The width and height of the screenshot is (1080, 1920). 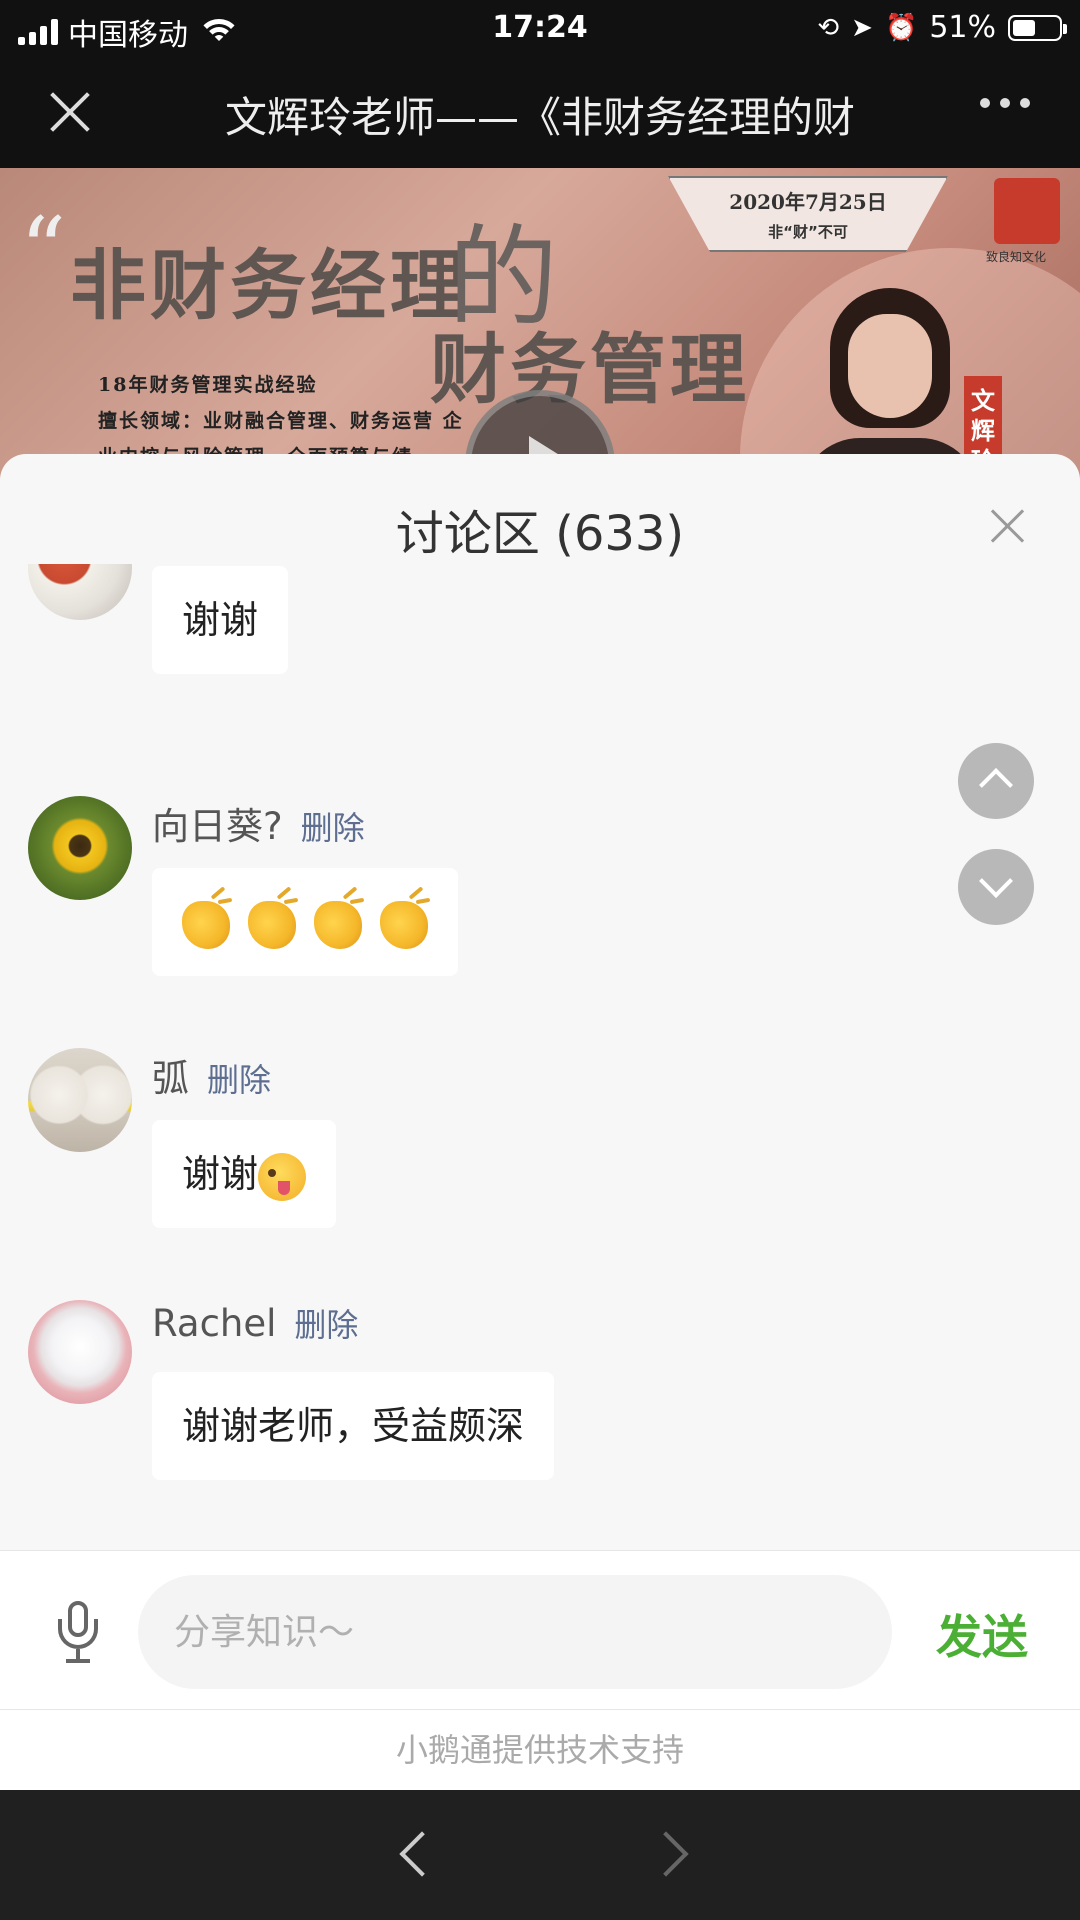 What do you see at coordinates (808, 232) in the screenshot?
I see `banner-slogan: 非“财”不可` at bounding box center [808, 232].